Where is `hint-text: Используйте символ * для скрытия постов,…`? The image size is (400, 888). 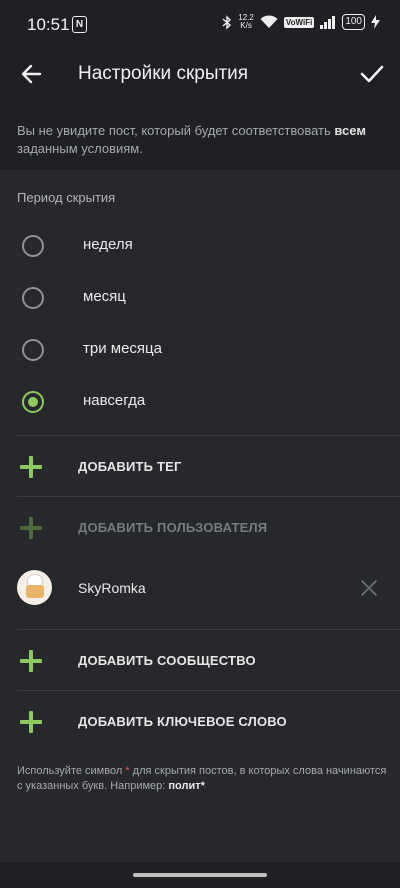
hint-text: Используйте символ * для скрытия постов,… is located at coordinates (202, 779).